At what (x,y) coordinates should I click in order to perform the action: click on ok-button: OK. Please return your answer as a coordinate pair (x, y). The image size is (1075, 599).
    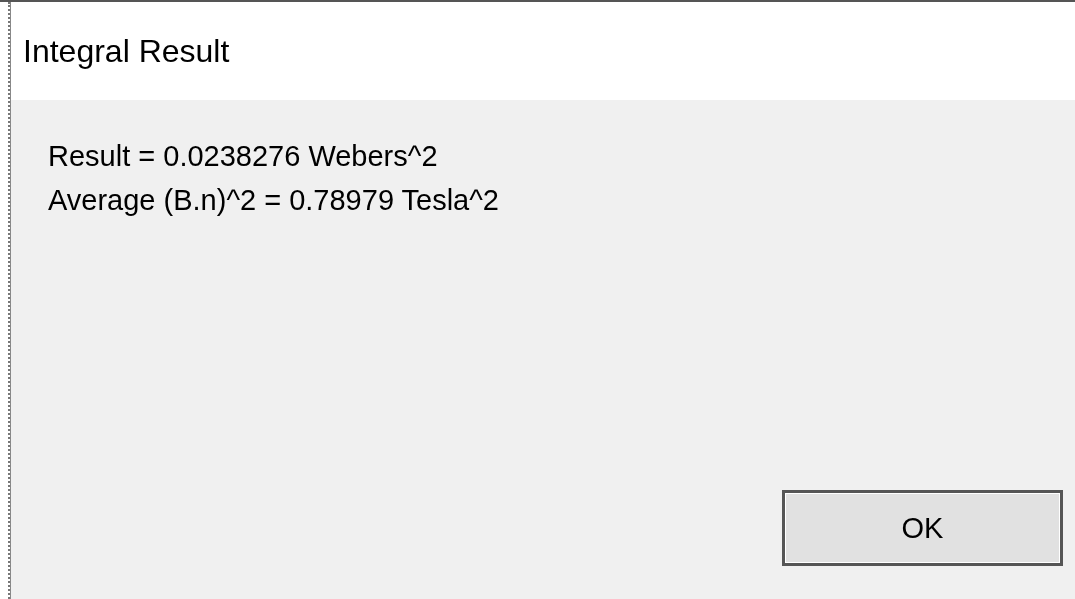
    Looking at the image, I should click on (922, 528).